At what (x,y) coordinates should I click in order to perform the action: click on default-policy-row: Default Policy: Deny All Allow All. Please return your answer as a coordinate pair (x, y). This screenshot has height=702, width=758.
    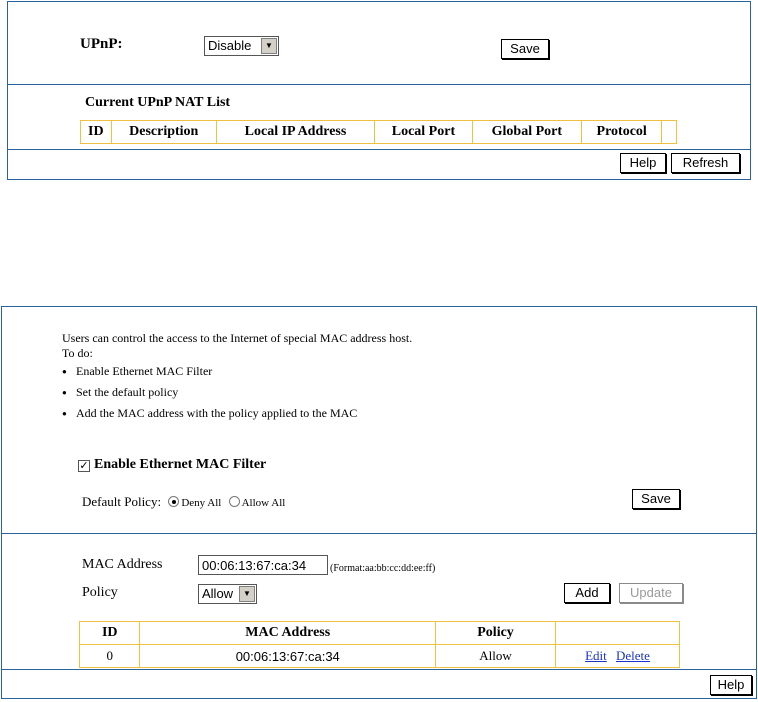
    Looking at the image, I should click on (183, 502).